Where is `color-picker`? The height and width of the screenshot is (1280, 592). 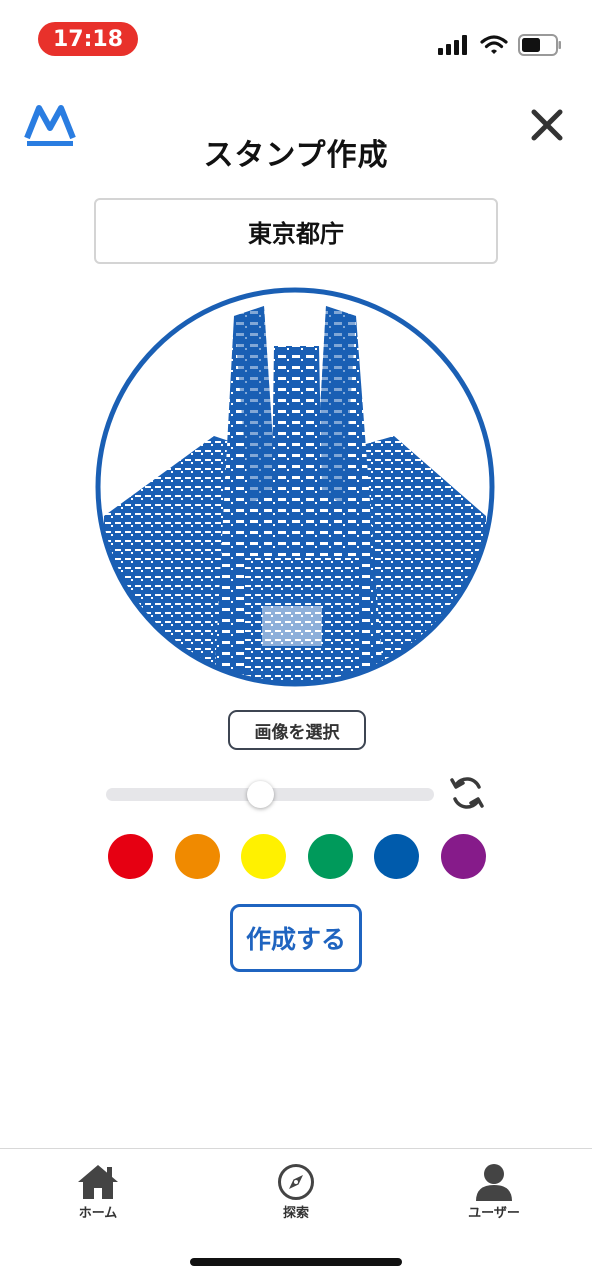
color-picker is located at coordinates (297, 857).